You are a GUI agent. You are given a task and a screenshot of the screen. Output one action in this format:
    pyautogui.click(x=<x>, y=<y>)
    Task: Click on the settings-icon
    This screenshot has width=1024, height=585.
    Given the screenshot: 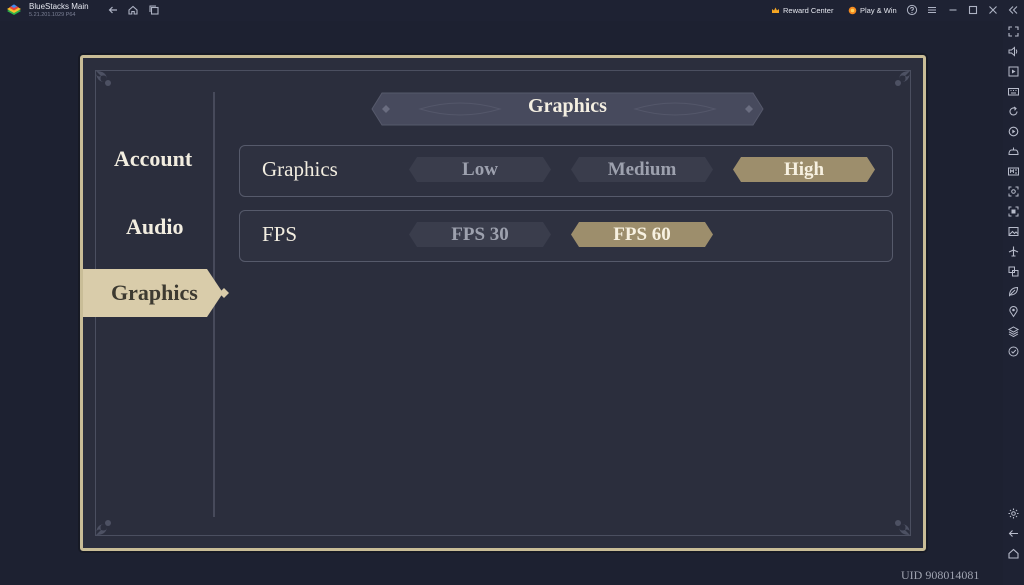 What is the action you would take?
    pyautogui.click(x=1013, y=513)
    